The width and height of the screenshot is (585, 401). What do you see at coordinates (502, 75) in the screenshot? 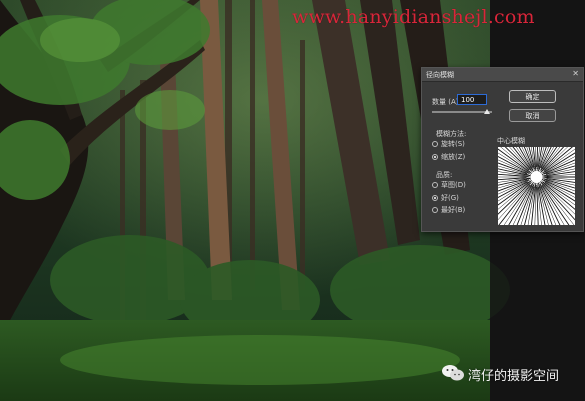
I see `dialog-titlebar: 径向模糊 ✕` at bounding box center [502, 75].